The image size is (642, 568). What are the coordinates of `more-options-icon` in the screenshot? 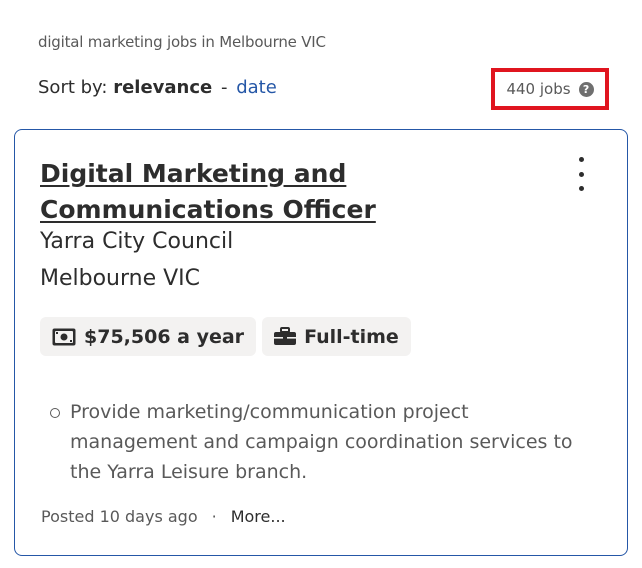 It's located at (581, 174).